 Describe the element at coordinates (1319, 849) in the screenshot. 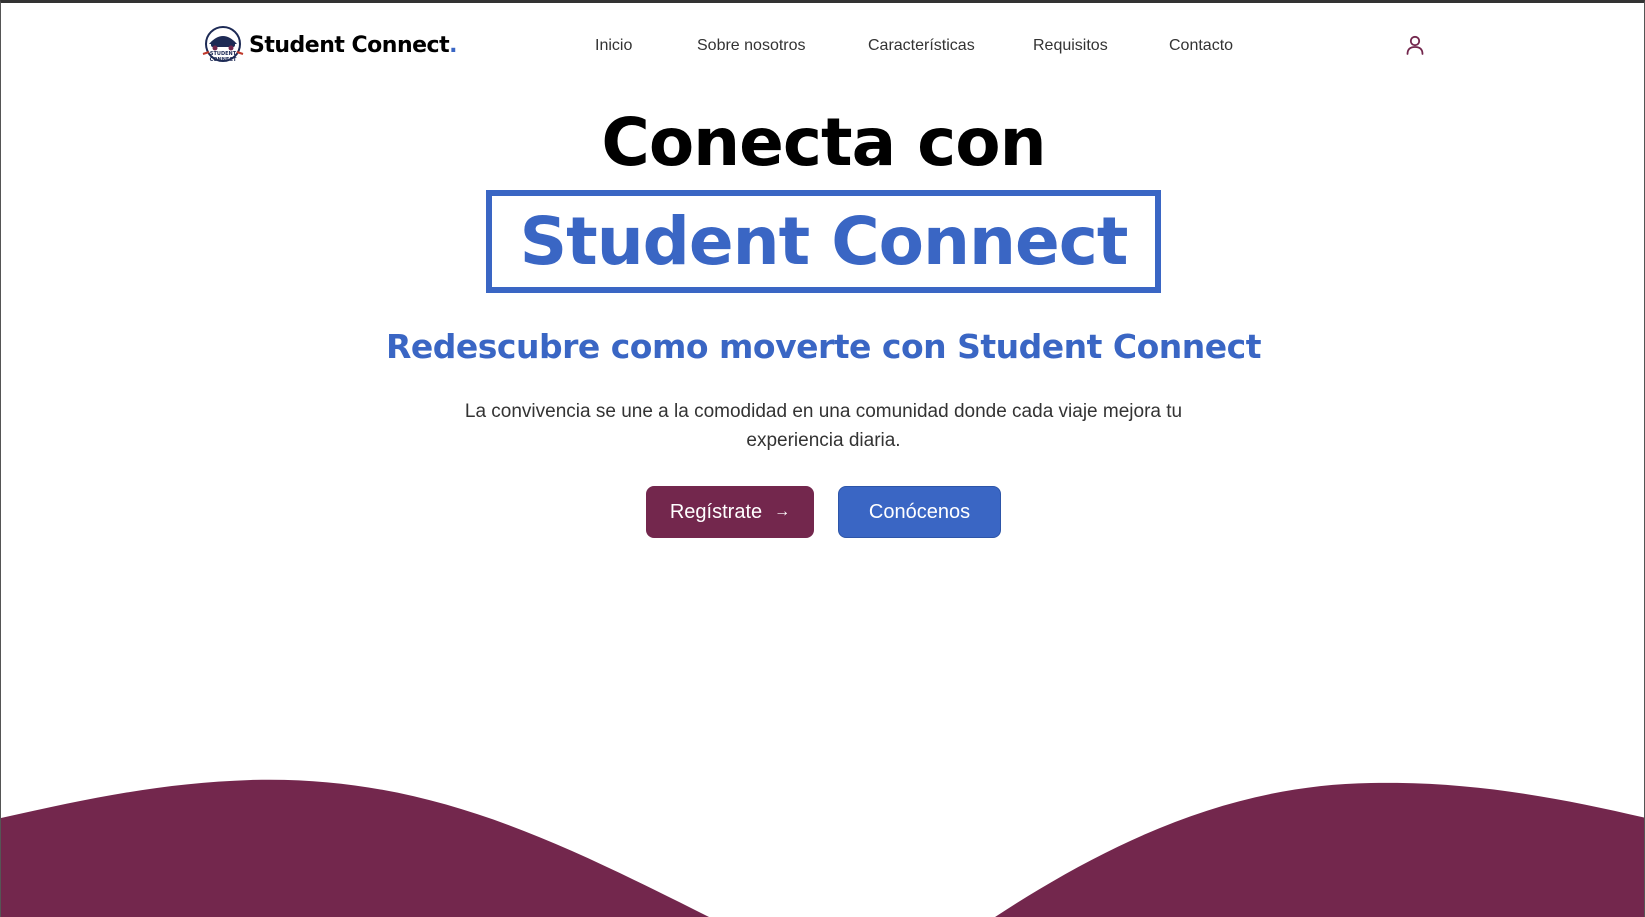

I see `wave-right` at that location.